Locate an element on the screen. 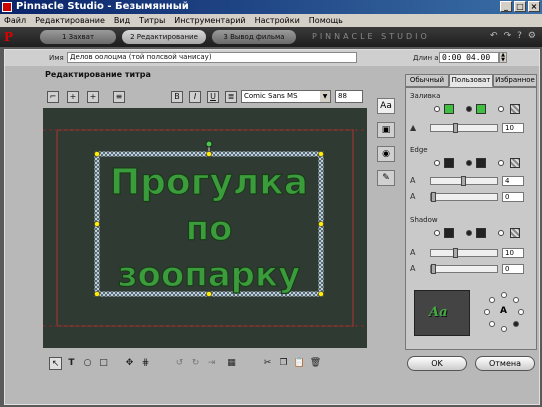 Image resolution: width=542 pixels, height=407 pixels. fill-transparent-swatch is located at coordinates (515, 109).